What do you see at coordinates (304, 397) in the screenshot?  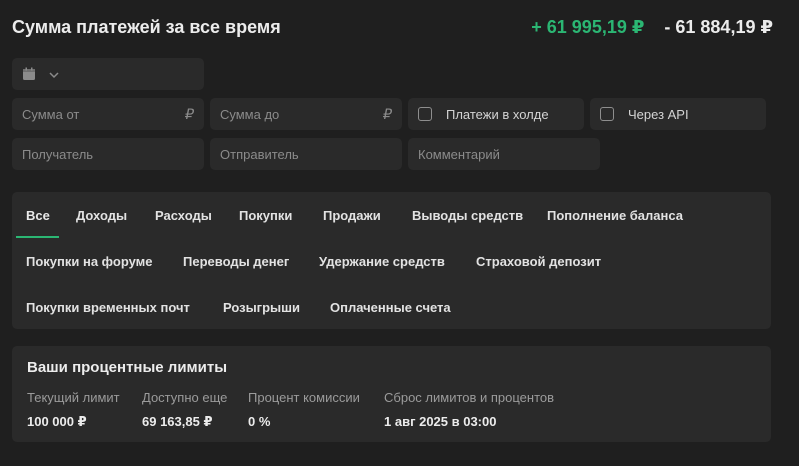 I see `commission-label: Процент комиссии` at bounding box center [304, 397].